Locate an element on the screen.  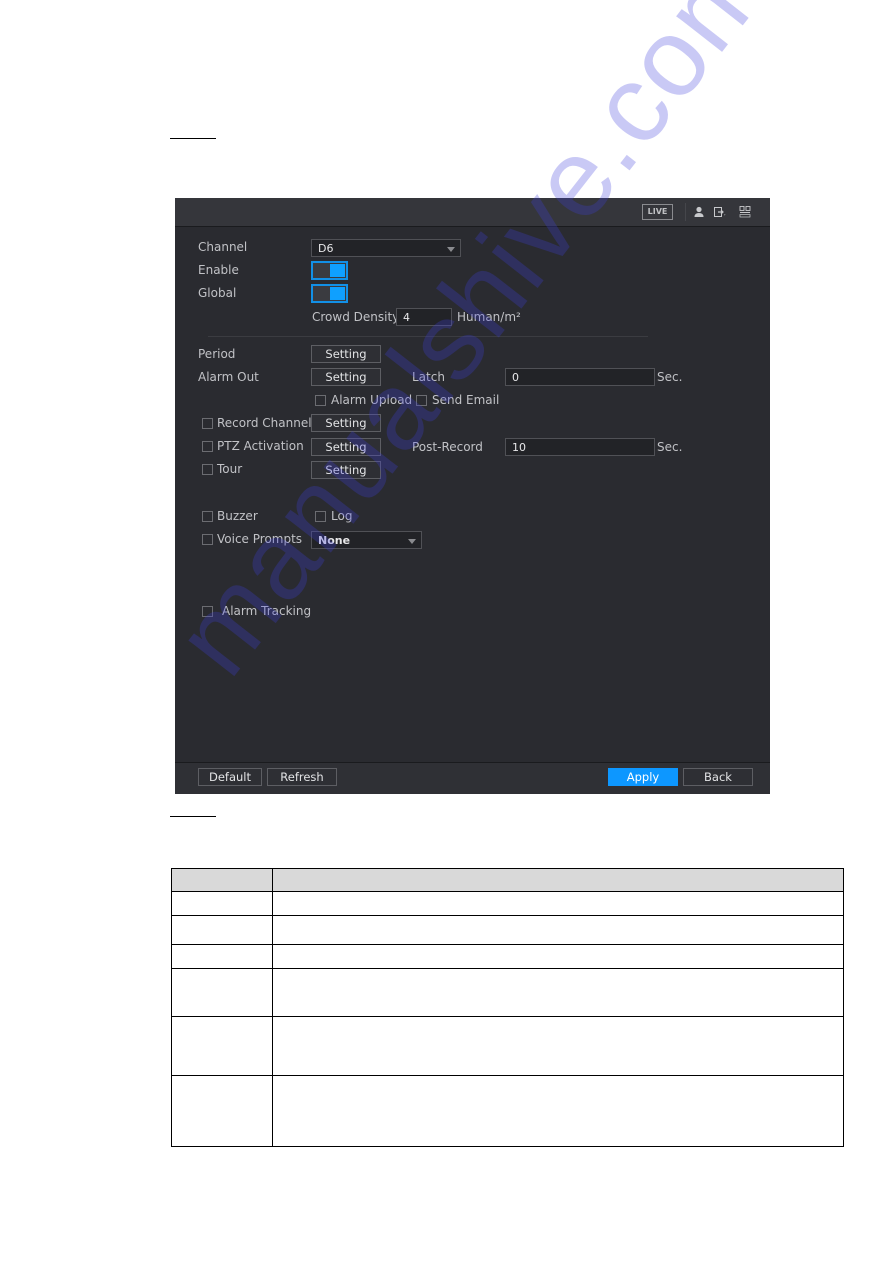
top-bar: LIVE is located at coordinates (472, 212).